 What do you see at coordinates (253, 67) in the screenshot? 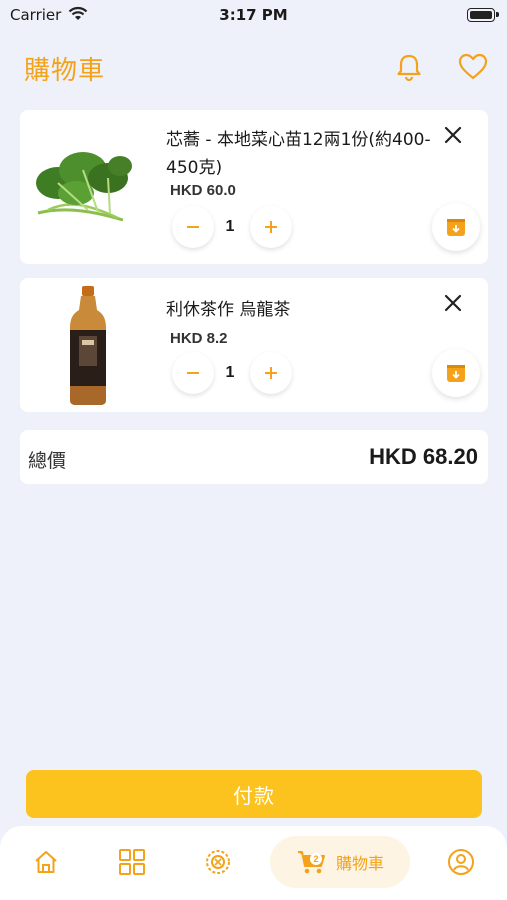
I see `header: 購物車` at bounding box center [253, 67].